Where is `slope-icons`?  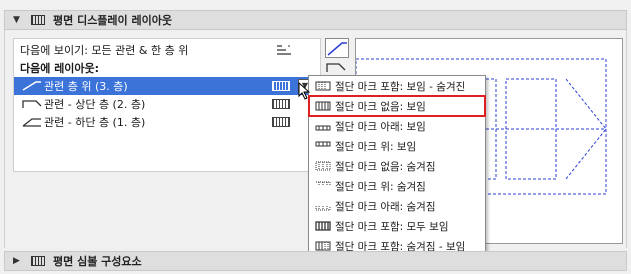
slope-icons is located at coordinates (338, 58).